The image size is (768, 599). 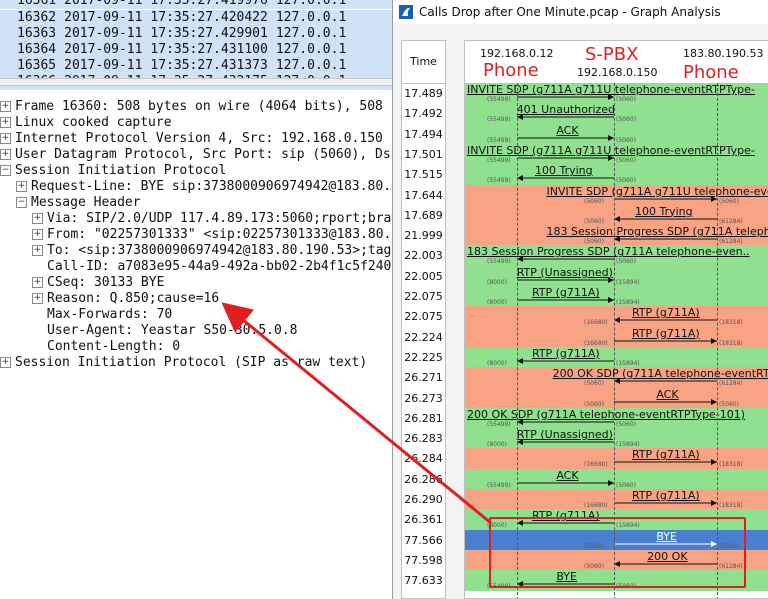 I want to click on flow-time: 26.290, so click(x=423, y=499).